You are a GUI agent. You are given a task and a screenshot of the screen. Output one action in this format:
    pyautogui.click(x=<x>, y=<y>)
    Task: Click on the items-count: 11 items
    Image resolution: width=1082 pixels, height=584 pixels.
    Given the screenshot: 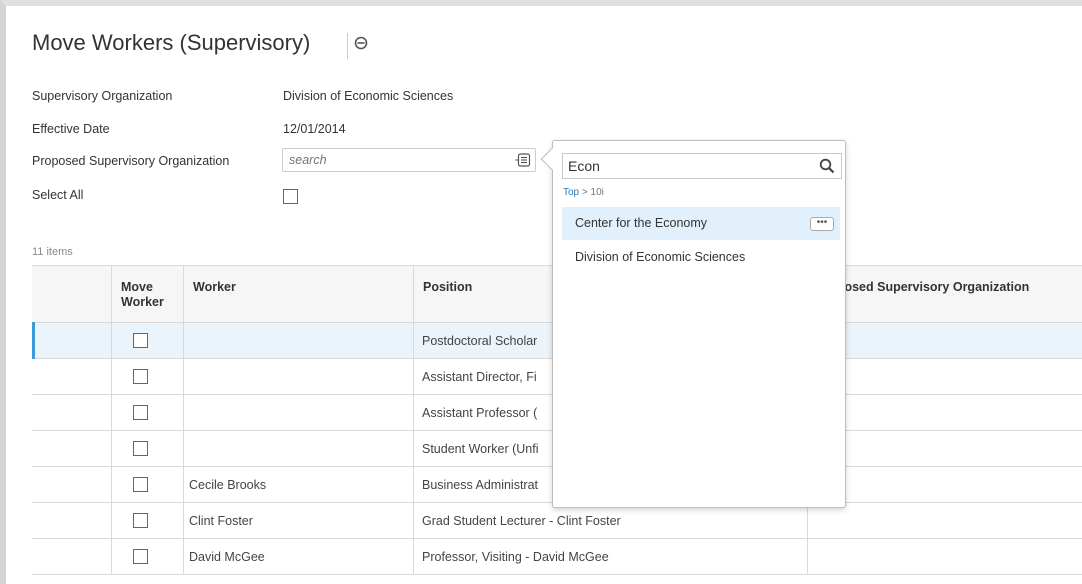 What is the action you would take?
    pyautogui.click(x=52, y=252)
    